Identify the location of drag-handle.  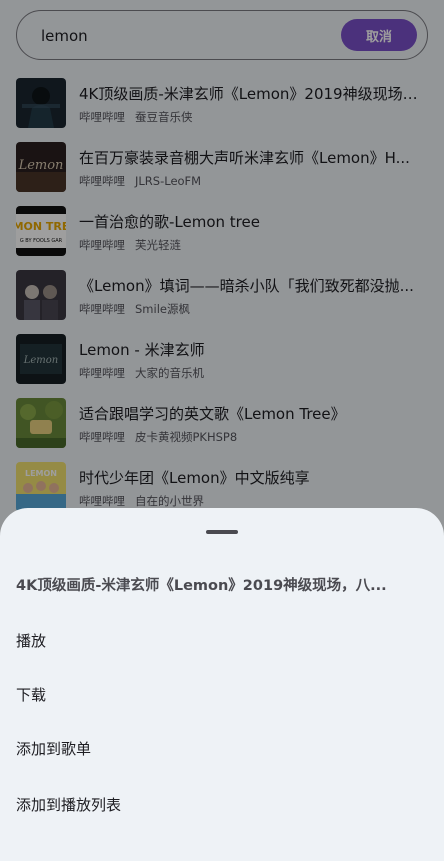
(222, 532).